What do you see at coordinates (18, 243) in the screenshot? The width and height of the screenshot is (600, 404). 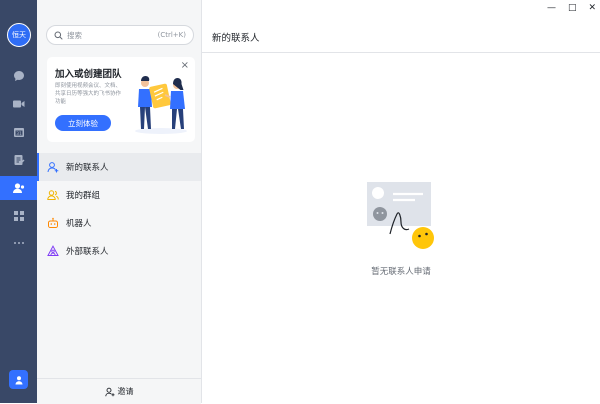 I see `more-icon` at bounding box center [18, 243].